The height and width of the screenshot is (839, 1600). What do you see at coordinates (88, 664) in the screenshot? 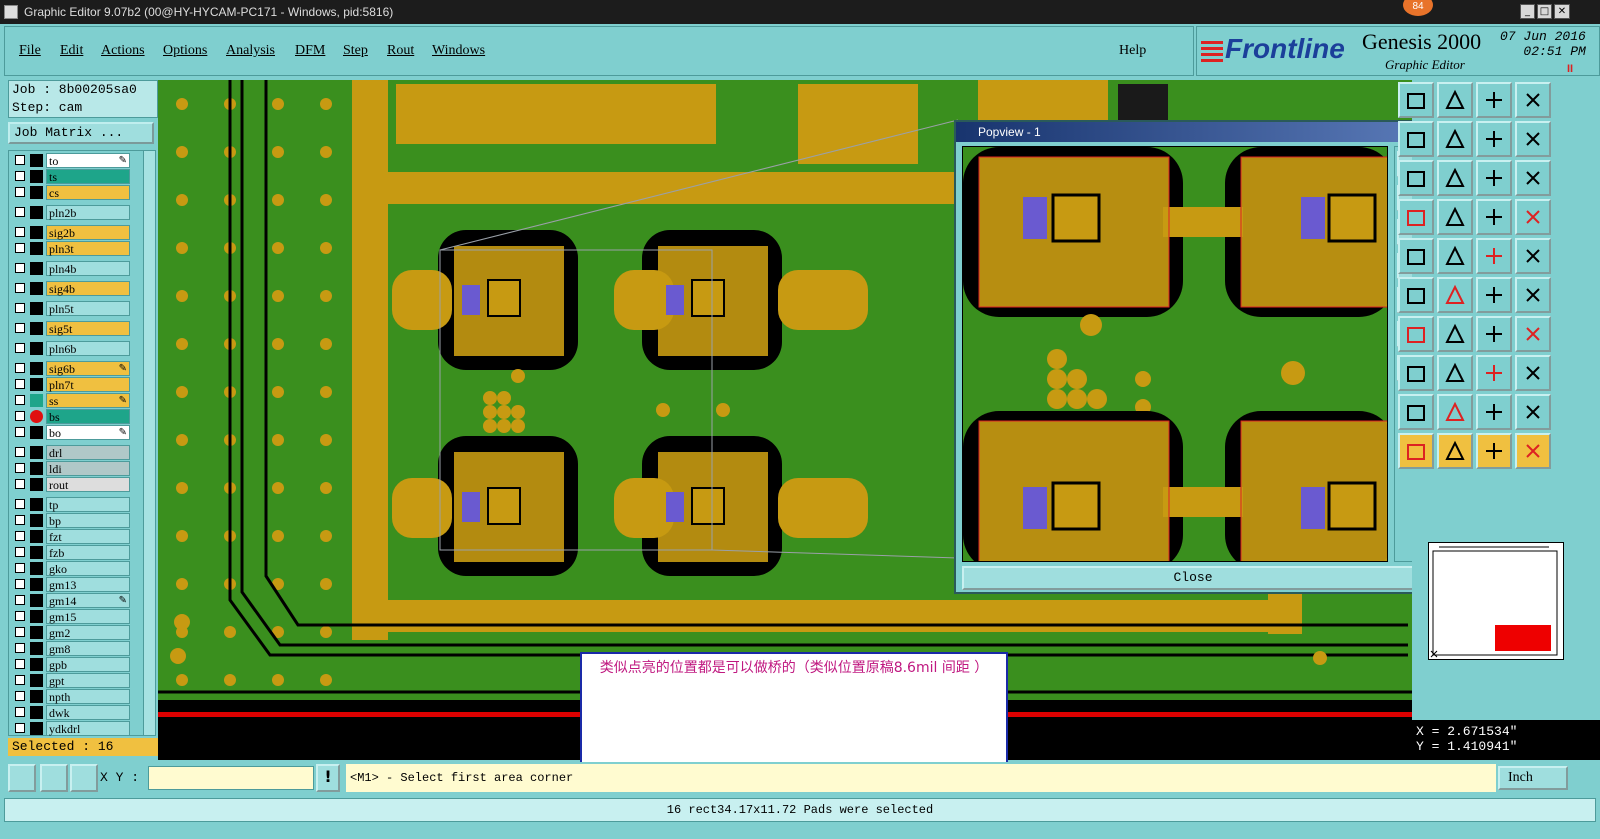
I see `layer-name: gpb` at bounding box center [88, 664].